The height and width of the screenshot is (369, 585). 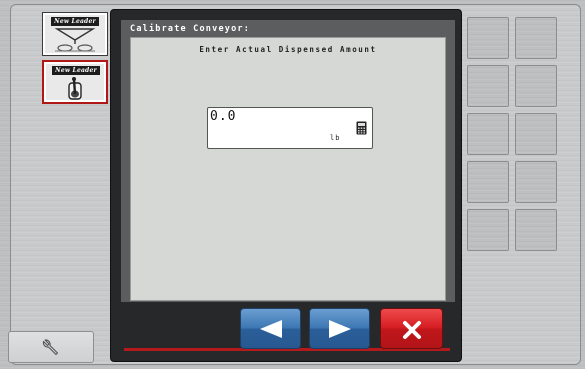 I want to click on arrow-left-icon, so click(x=271, y=329).